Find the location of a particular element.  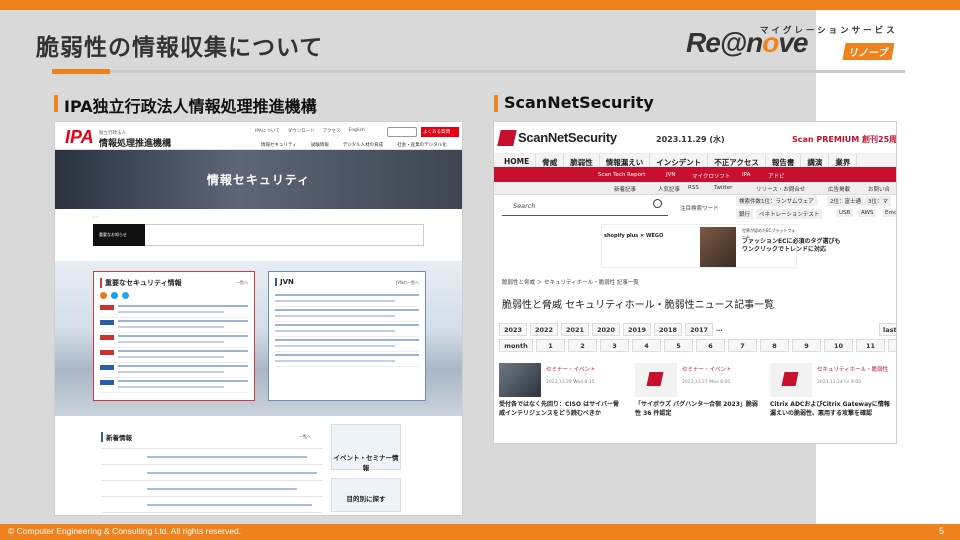

year-link: 2017 is located at coordinates (699, 329).